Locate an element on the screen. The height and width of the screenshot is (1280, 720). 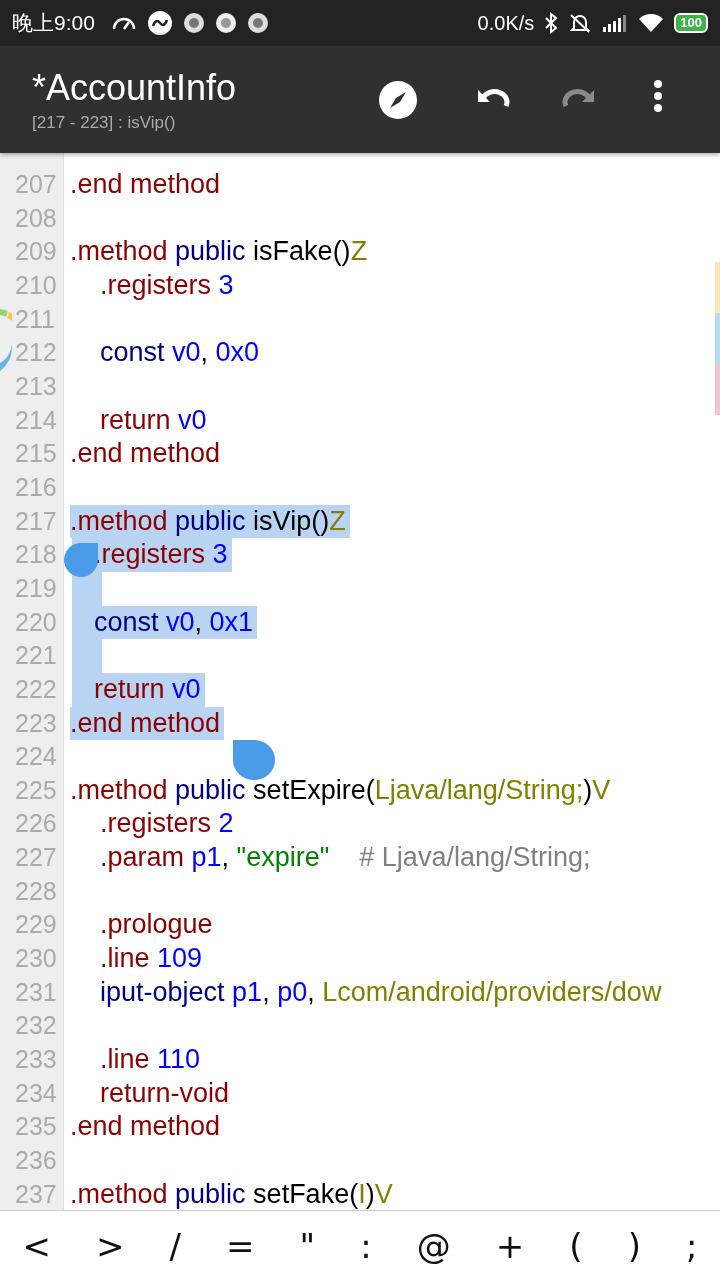
line-number: 208 is located at coordinates (36, 218).